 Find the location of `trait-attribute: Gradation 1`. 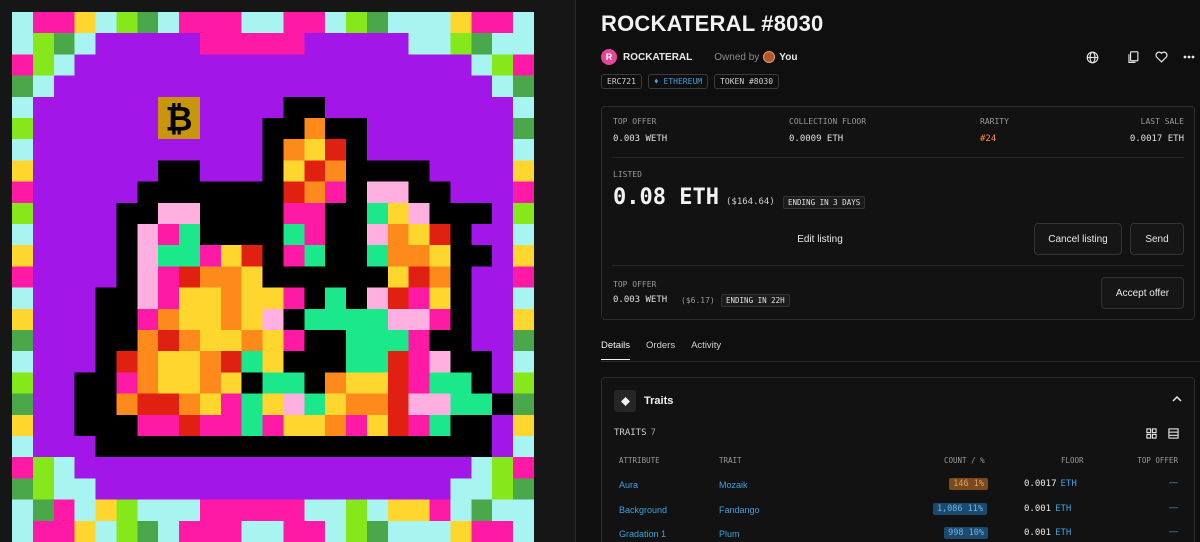

trait-attribute: Gradation 1 is located at coordinates (642, 534).